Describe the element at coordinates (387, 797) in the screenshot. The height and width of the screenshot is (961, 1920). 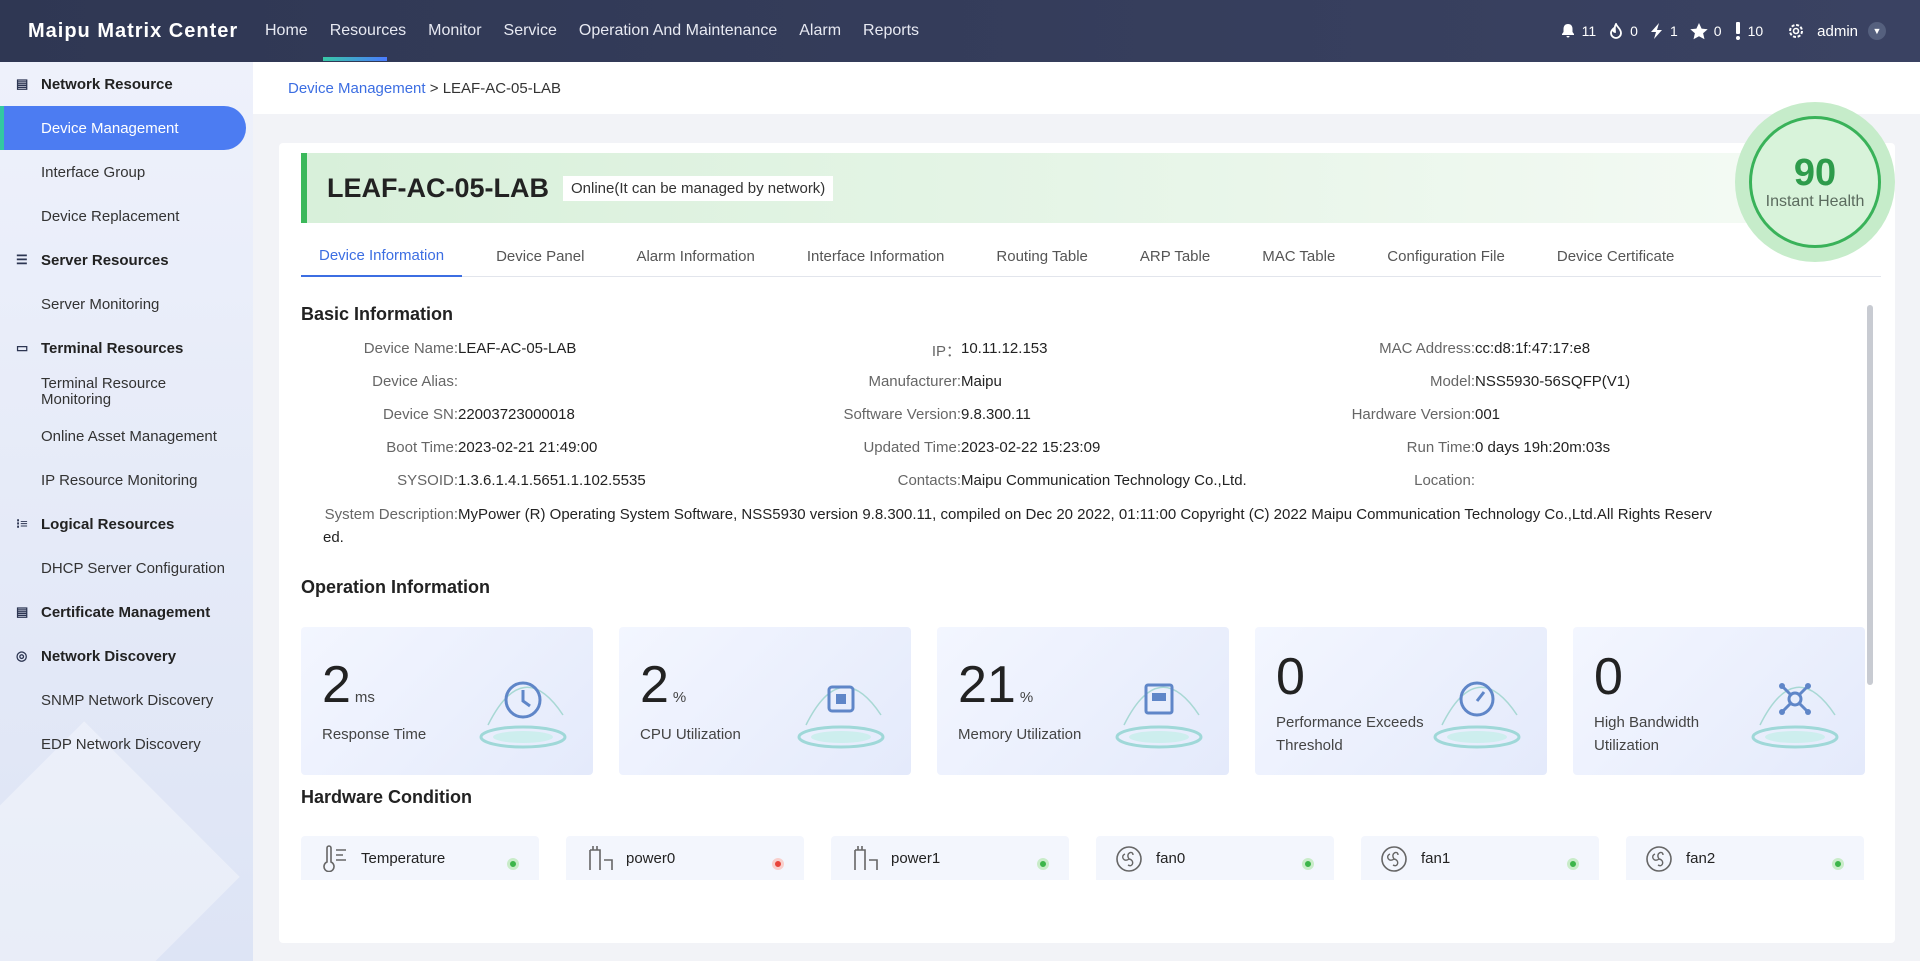
I see `hardware-condition-heading: Hardware Condition` at that location.